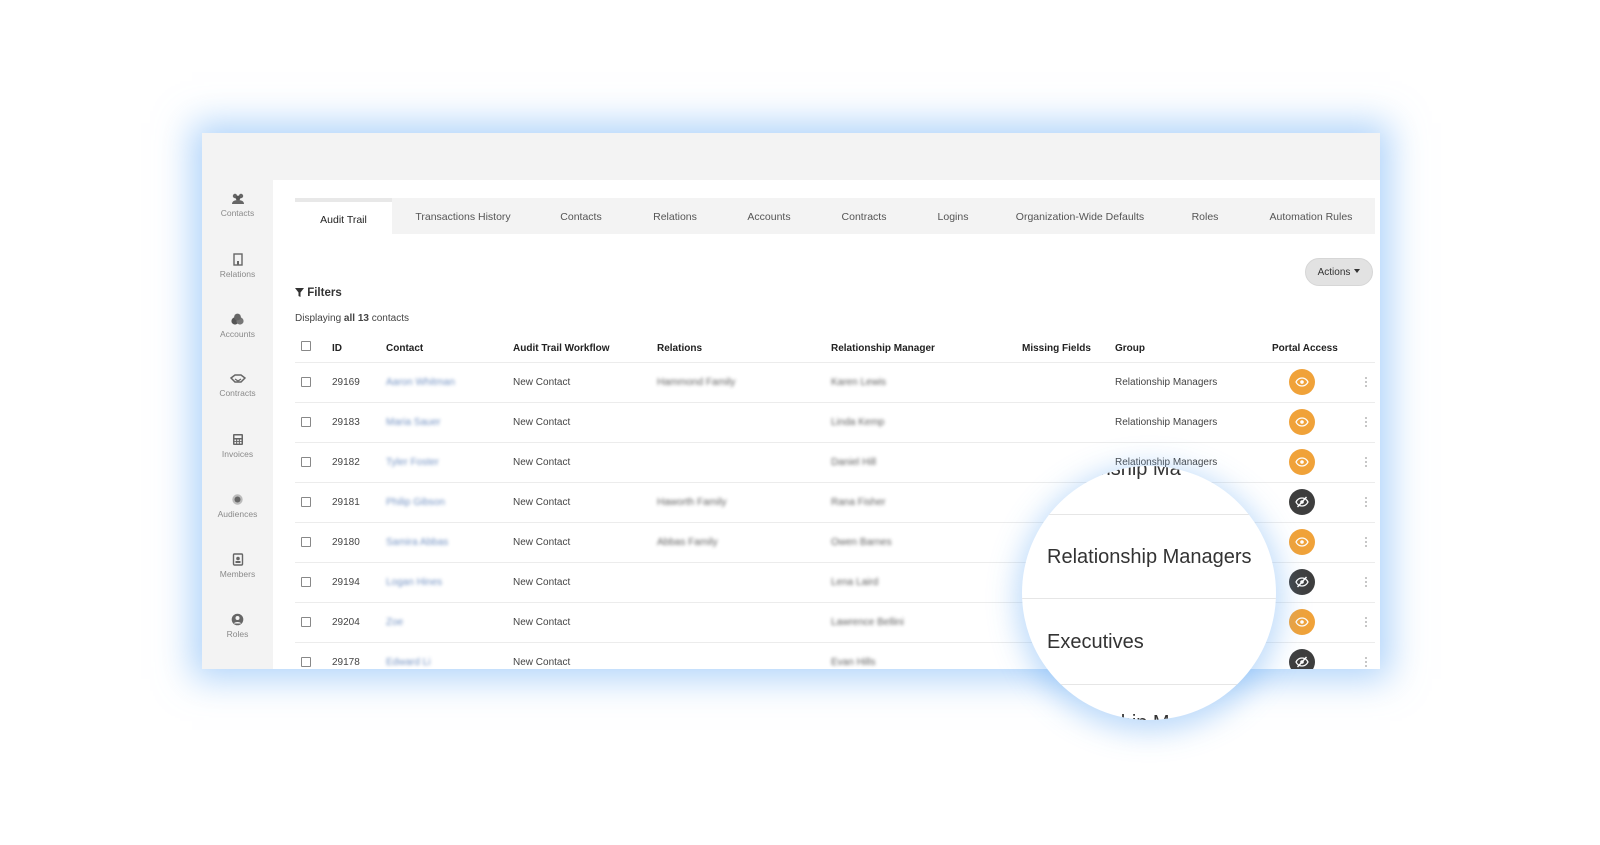 The height and width of the screenshot is (845, 1600). I want to click on column-header-portal-access: Portal Access, so click(1305, 348).